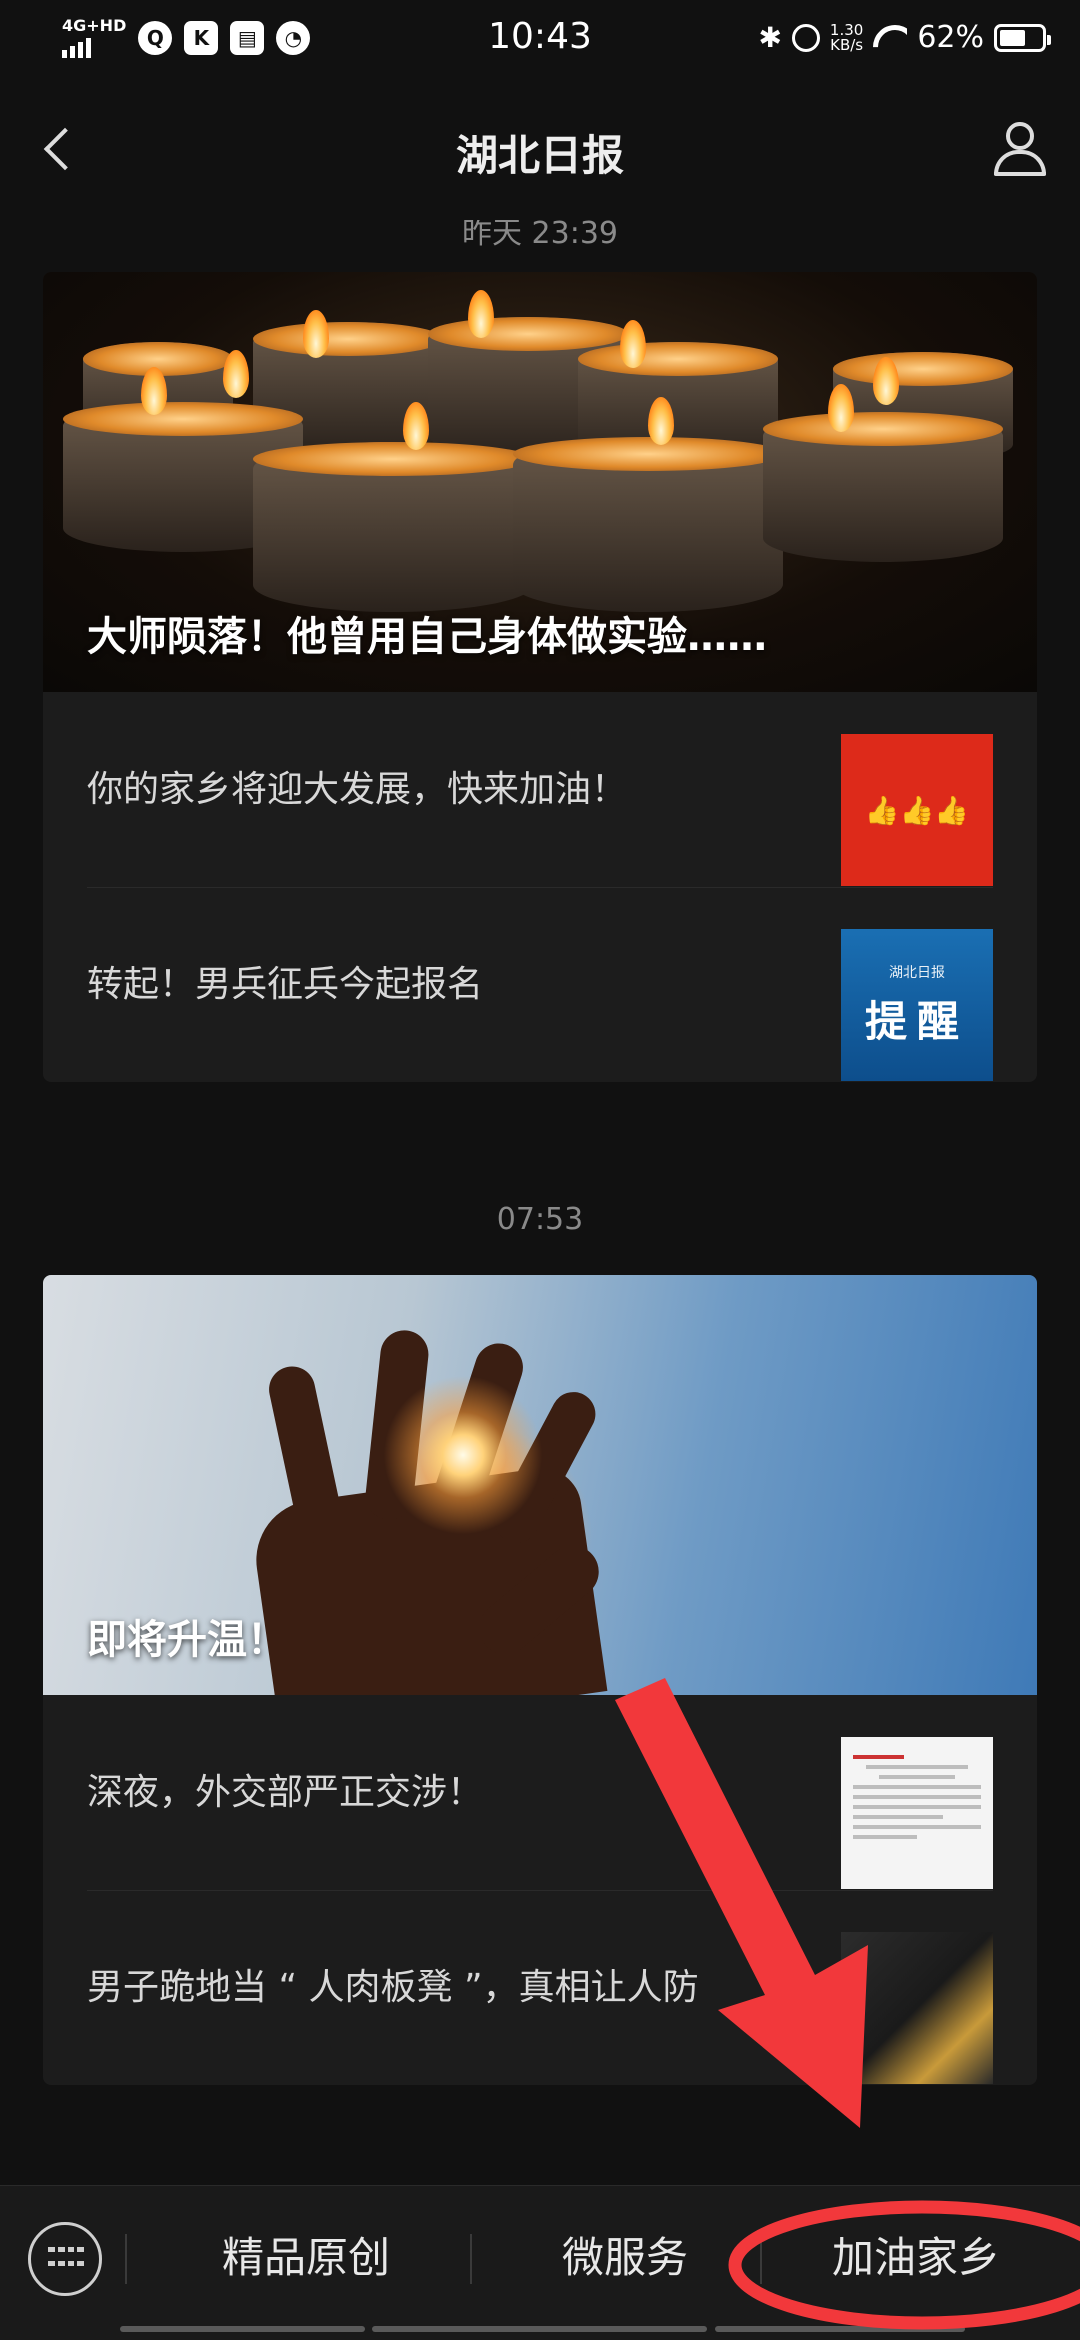  I want to click on menu-tab-hometown: 加油家乡, so click(916, 2254).